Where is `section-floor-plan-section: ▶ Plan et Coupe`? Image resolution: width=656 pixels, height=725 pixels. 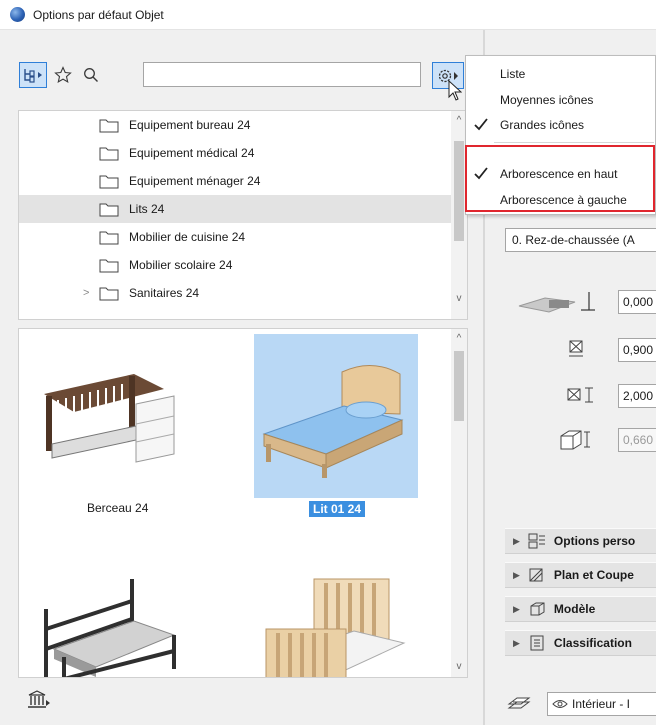
section-floor-plan-section: ▶ Plan et Coupe is located at coordinates (580, 575).